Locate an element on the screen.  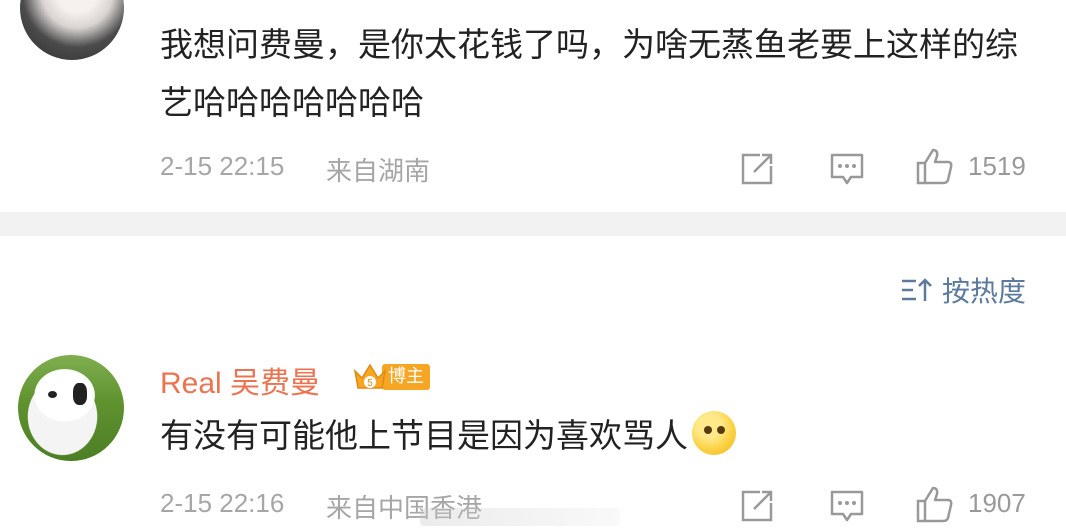
comment-text-content: 有没有可能他上节目是因为喜欢骂人 is located at coordinates (424, 435).